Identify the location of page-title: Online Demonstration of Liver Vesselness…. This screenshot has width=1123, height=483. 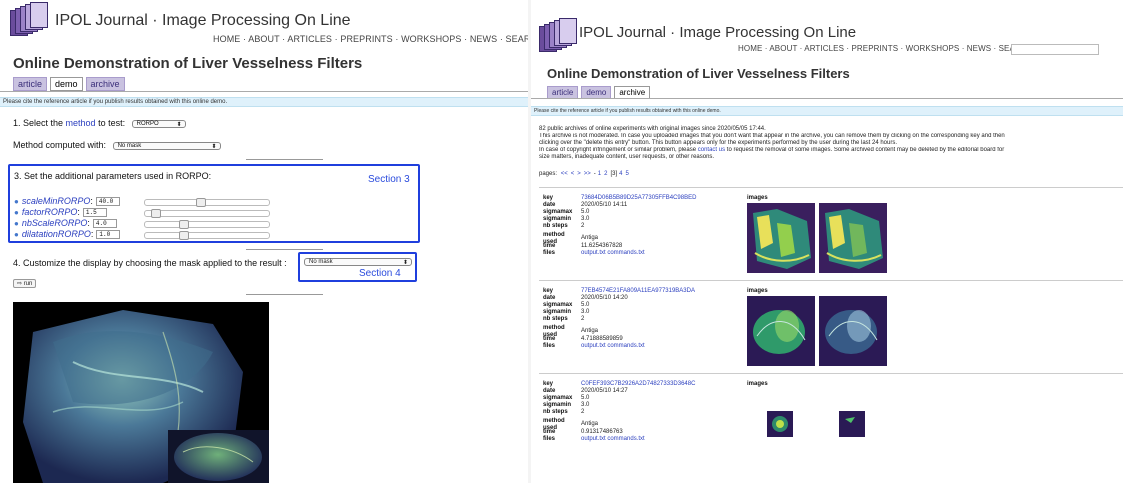
(698, 73).